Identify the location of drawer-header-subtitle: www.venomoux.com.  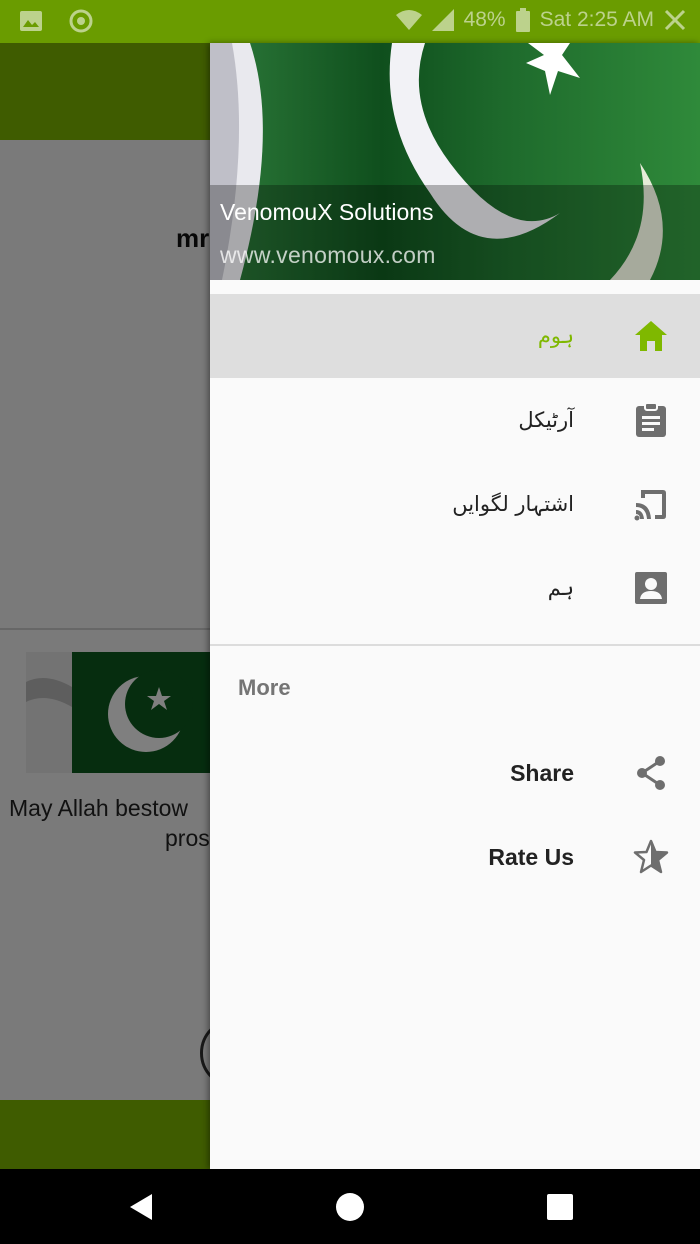
(328, 255).